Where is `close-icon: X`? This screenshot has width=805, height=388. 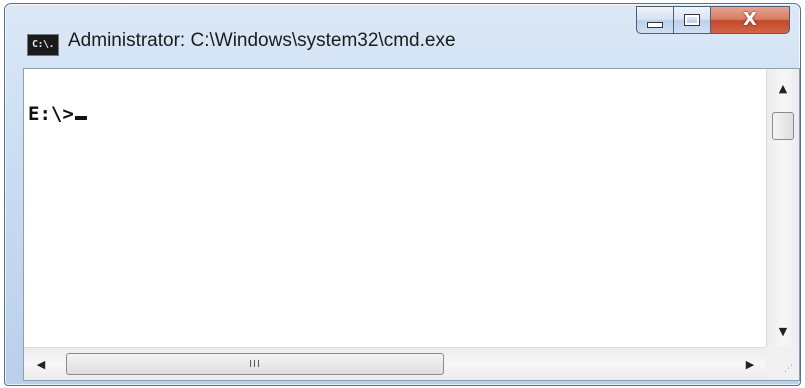
close-icon: X is located at coordinates (750, 19).